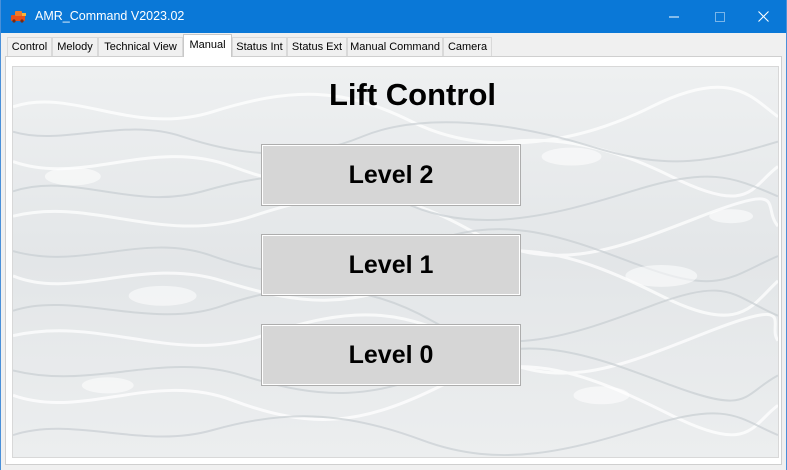 This screenshot has height=470, width=787. Describe the element at coordinates (391, 265) in the screenshot. I see `level-1-button: Level 1` at that location.